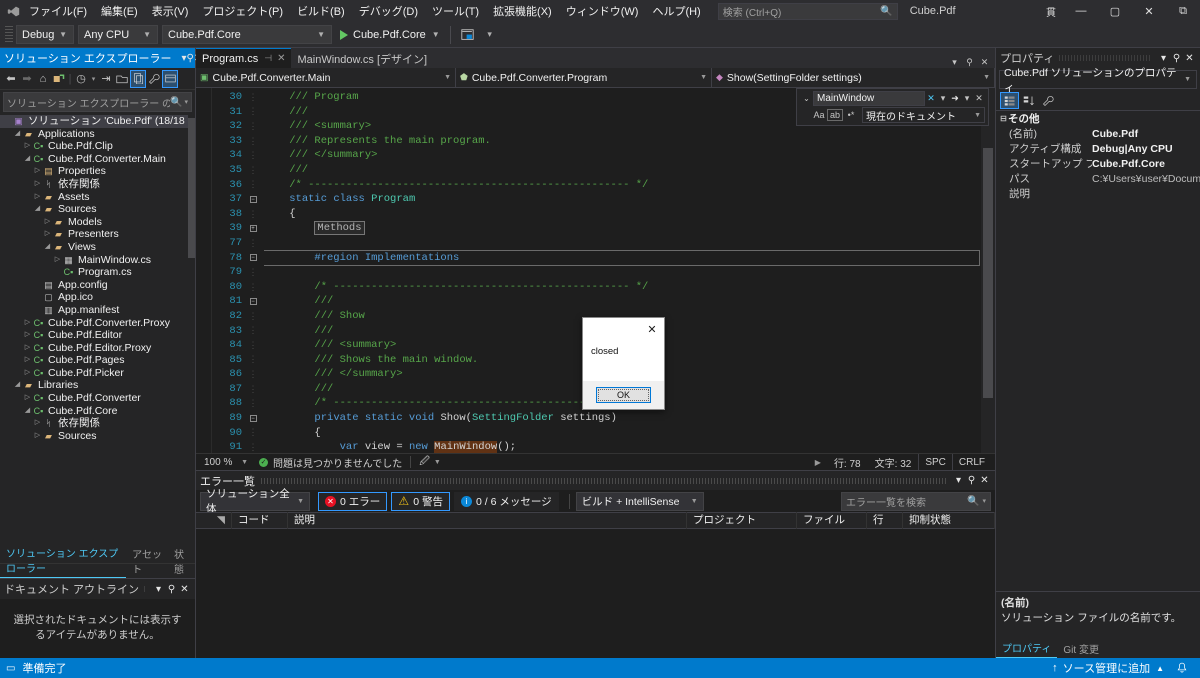  Describe the element at coordinates (260, 520) in the screenshot. I see `column-header-code: コード` at that location.